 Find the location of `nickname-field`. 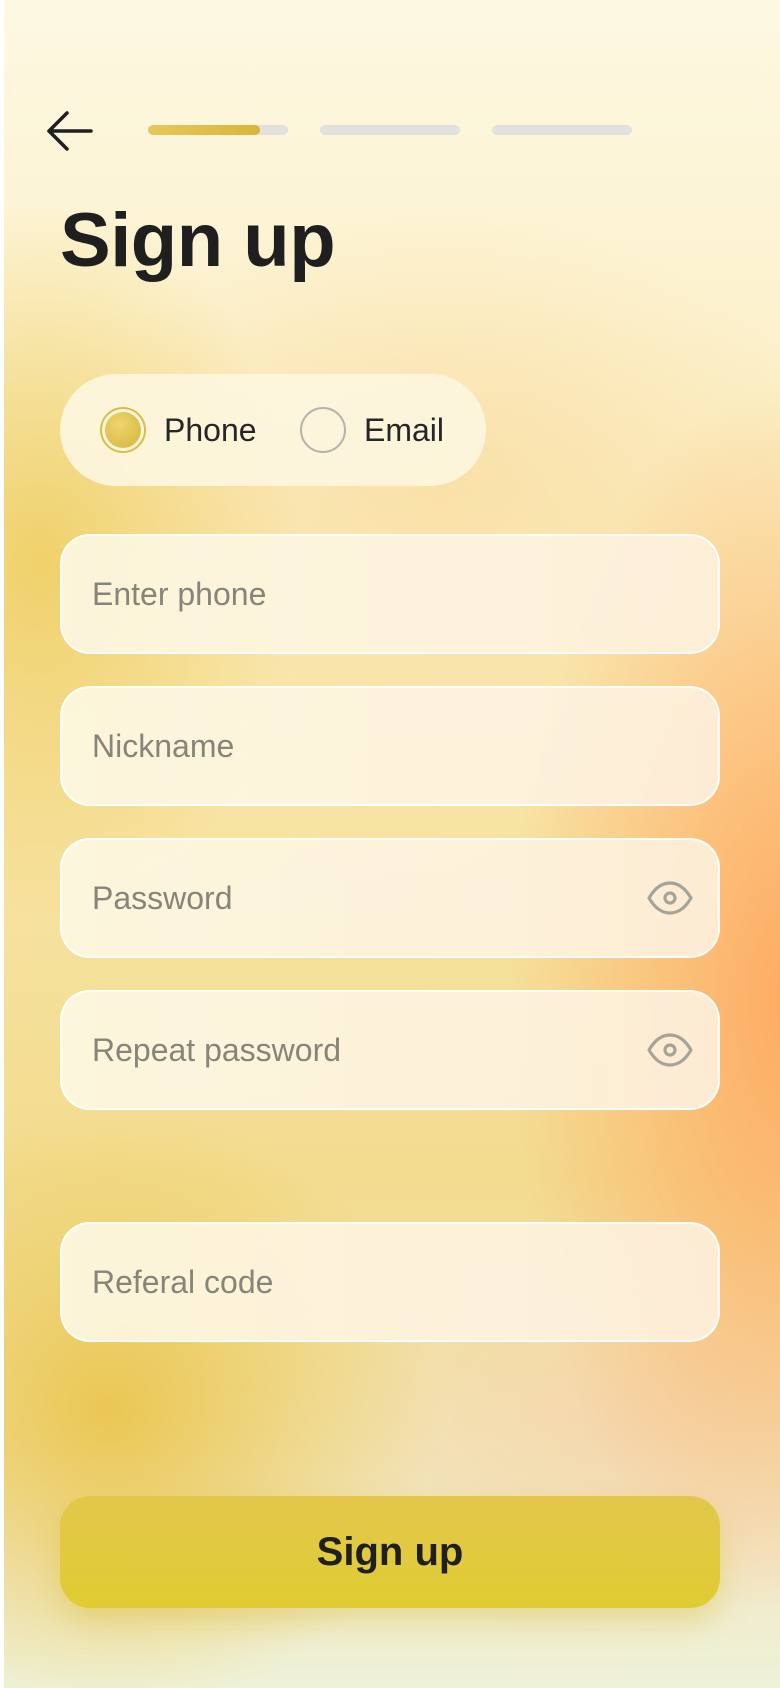

nickname-field is located at coordinates (390, 746).